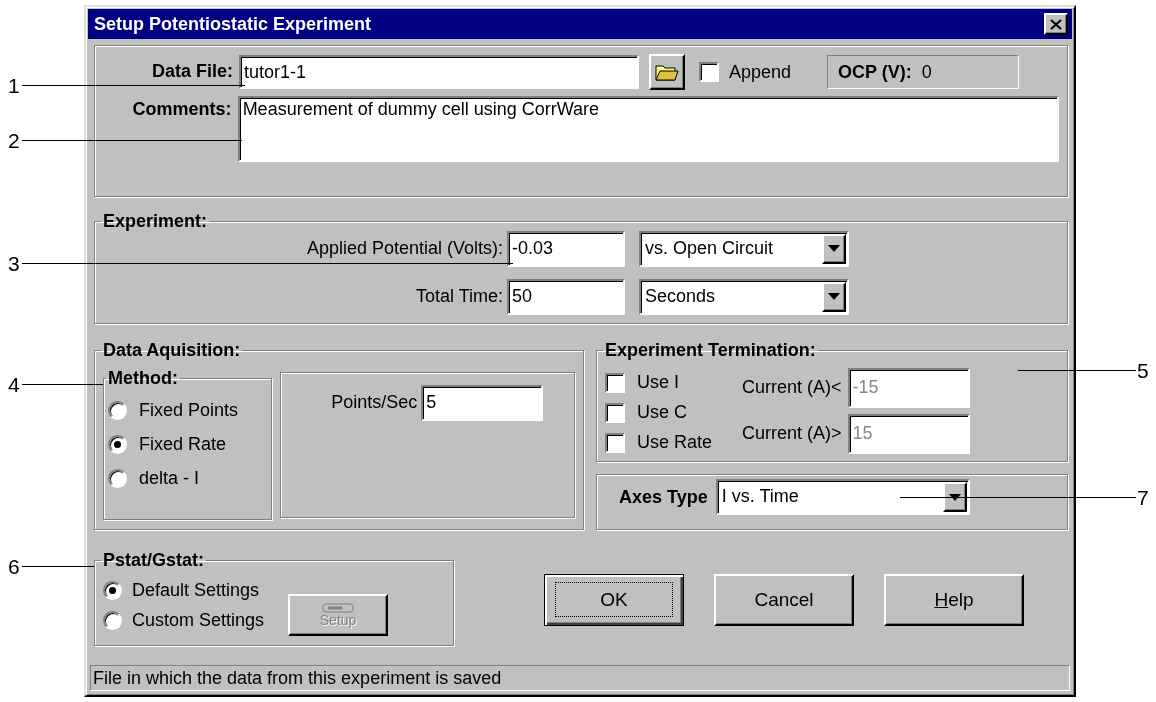 This screenshot has width=1156, height=702. What do you see at coordinates (58, 566) in the screenshot?
I see `leader-line` at bounding box center [58, 566].